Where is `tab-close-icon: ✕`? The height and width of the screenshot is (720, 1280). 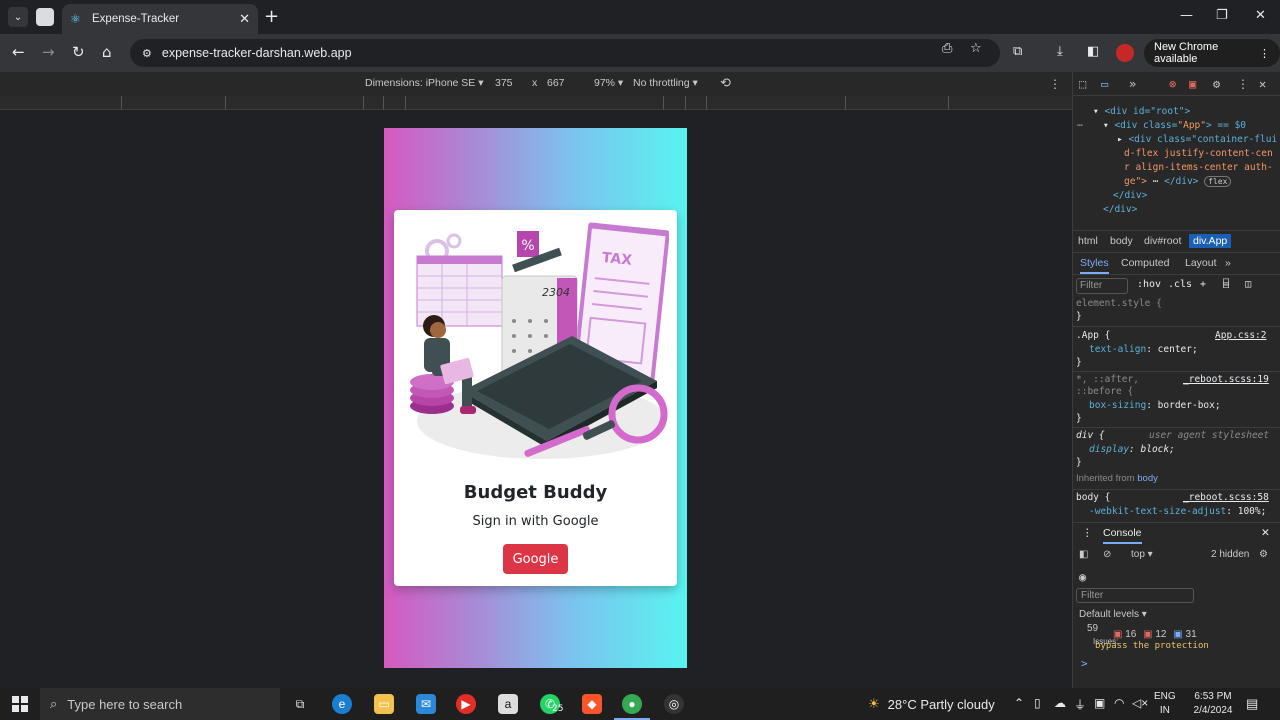 tab-close-icon: ✕ is located at coordinates (244, 19).